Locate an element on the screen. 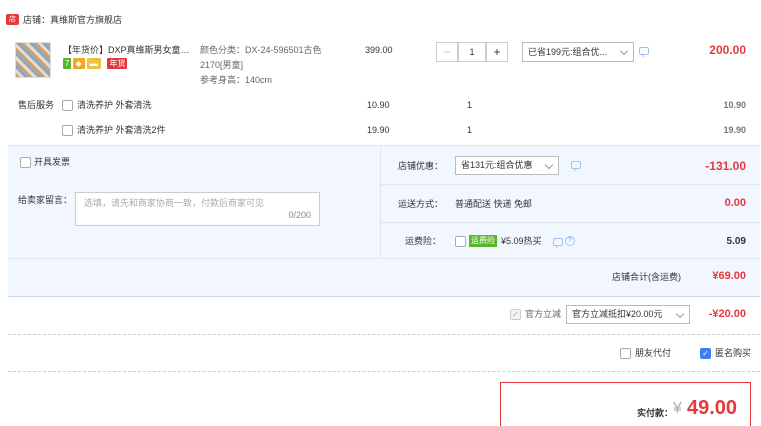 The image size is (761, 426). product-price: 399.00 is located at coordinates (379, 50).